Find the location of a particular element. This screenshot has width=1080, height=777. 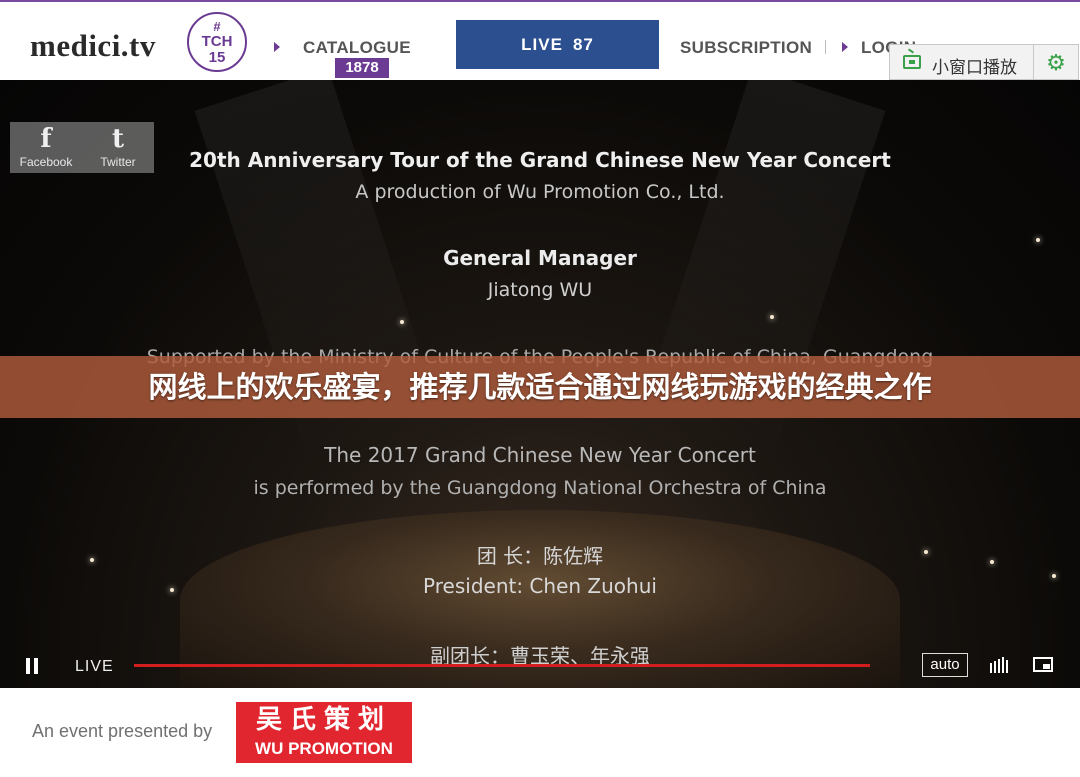

live-label: LIVE is located at coordinates (542, 44).